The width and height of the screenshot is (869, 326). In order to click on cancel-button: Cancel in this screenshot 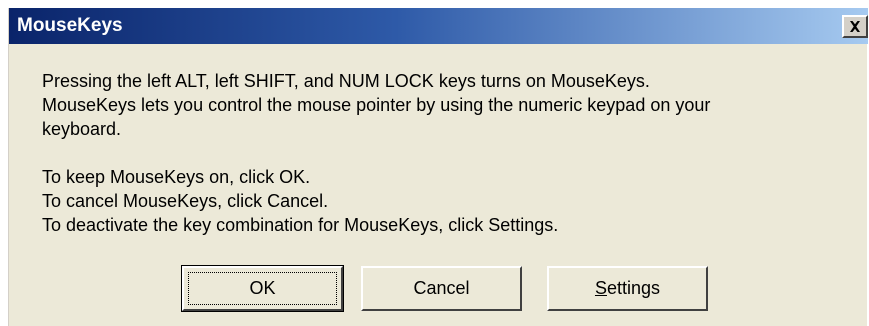, I will do `click(441, 288)`.